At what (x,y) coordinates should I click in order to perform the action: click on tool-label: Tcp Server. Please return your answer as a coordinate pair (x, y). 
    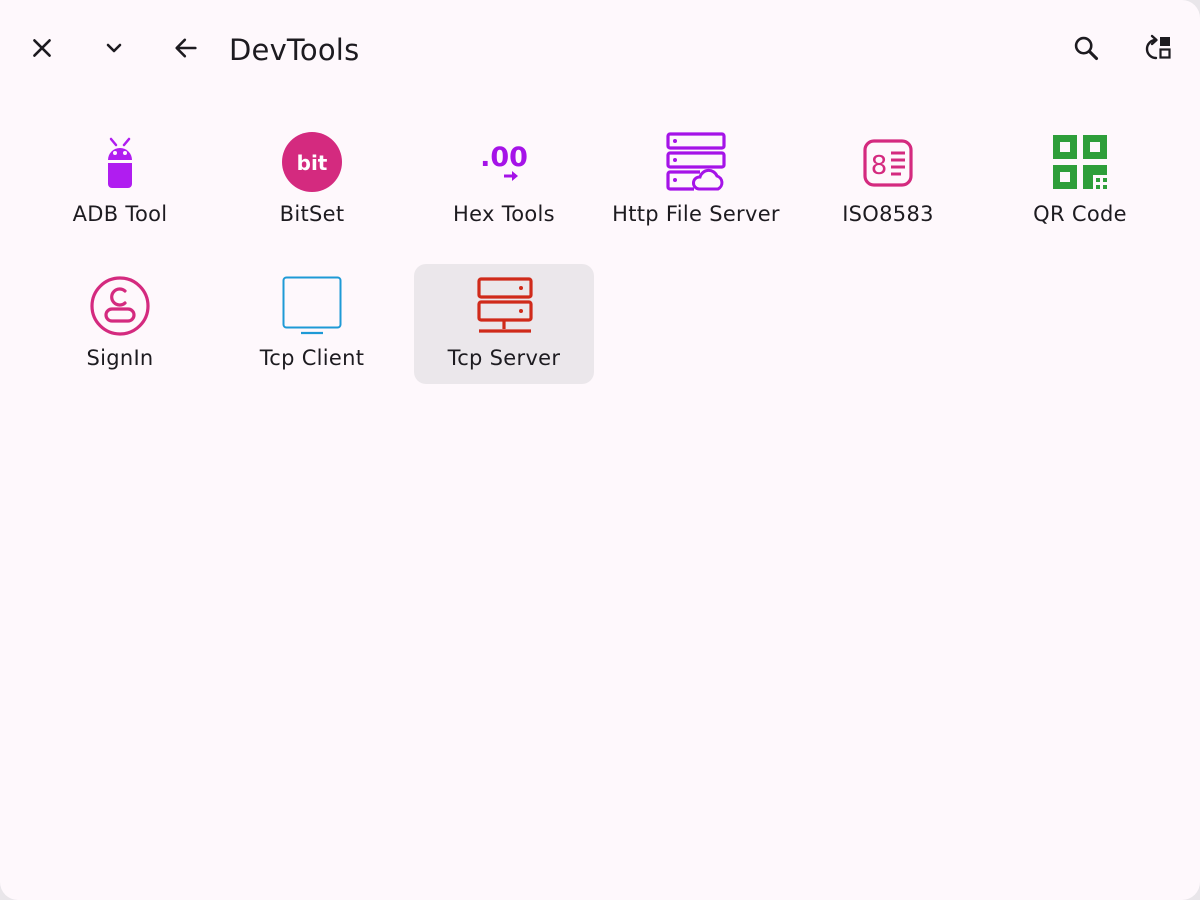
    Looking at the image, I should click on (504, 358).